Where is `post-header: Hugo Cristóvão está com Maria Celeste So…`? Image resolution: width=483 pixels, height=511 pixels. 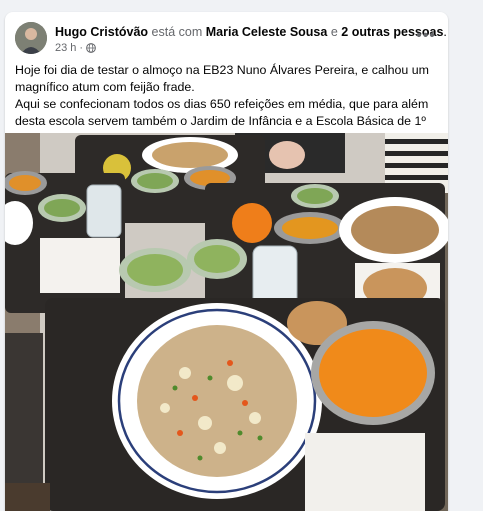
post-header: Hugo Cristóvão está com Maria Celeste So… is located at coordinates (231, 40).